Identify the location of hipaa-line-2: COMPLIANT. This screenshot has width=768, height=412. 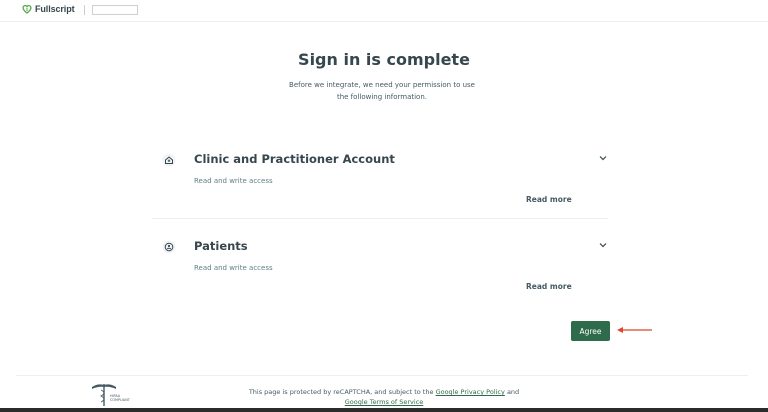
(120, 400).